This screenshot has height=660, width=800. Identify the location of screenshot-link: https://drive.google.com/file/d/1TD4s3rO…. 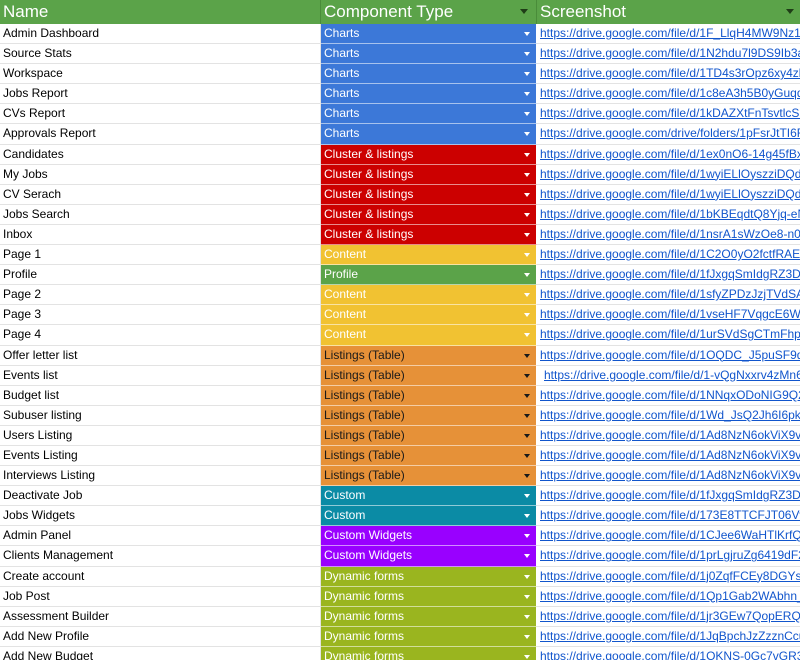
(668, 74).